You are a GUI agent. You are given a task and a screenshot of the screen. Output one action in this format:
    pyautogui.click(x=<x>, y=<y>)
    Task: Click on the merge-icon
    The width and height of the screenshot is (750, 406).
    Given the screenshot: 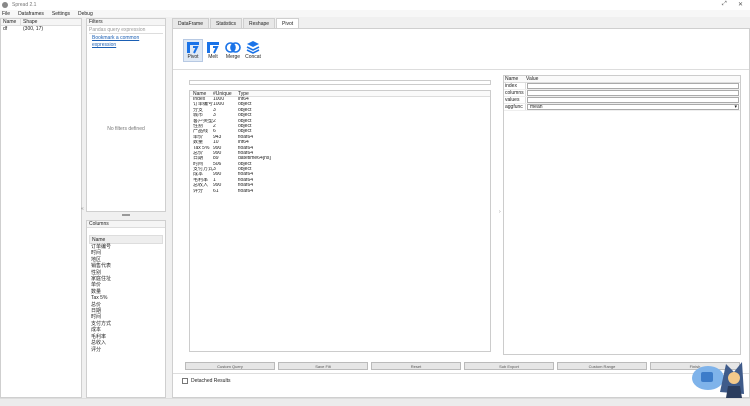 What is the action you would take?
    pyautogui.click(x=233, y=47)
    